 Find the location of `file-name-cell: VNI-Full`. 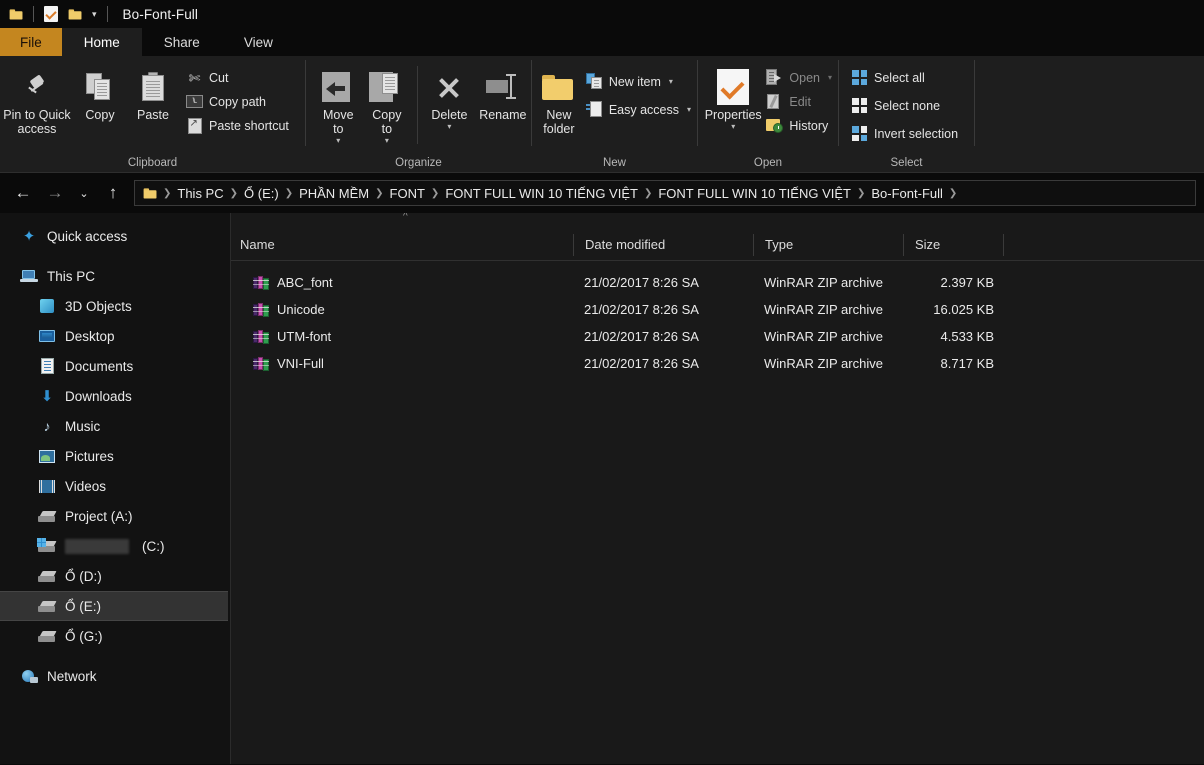

file-name-cell: VNI-Full is located at coordinates (402, 363).